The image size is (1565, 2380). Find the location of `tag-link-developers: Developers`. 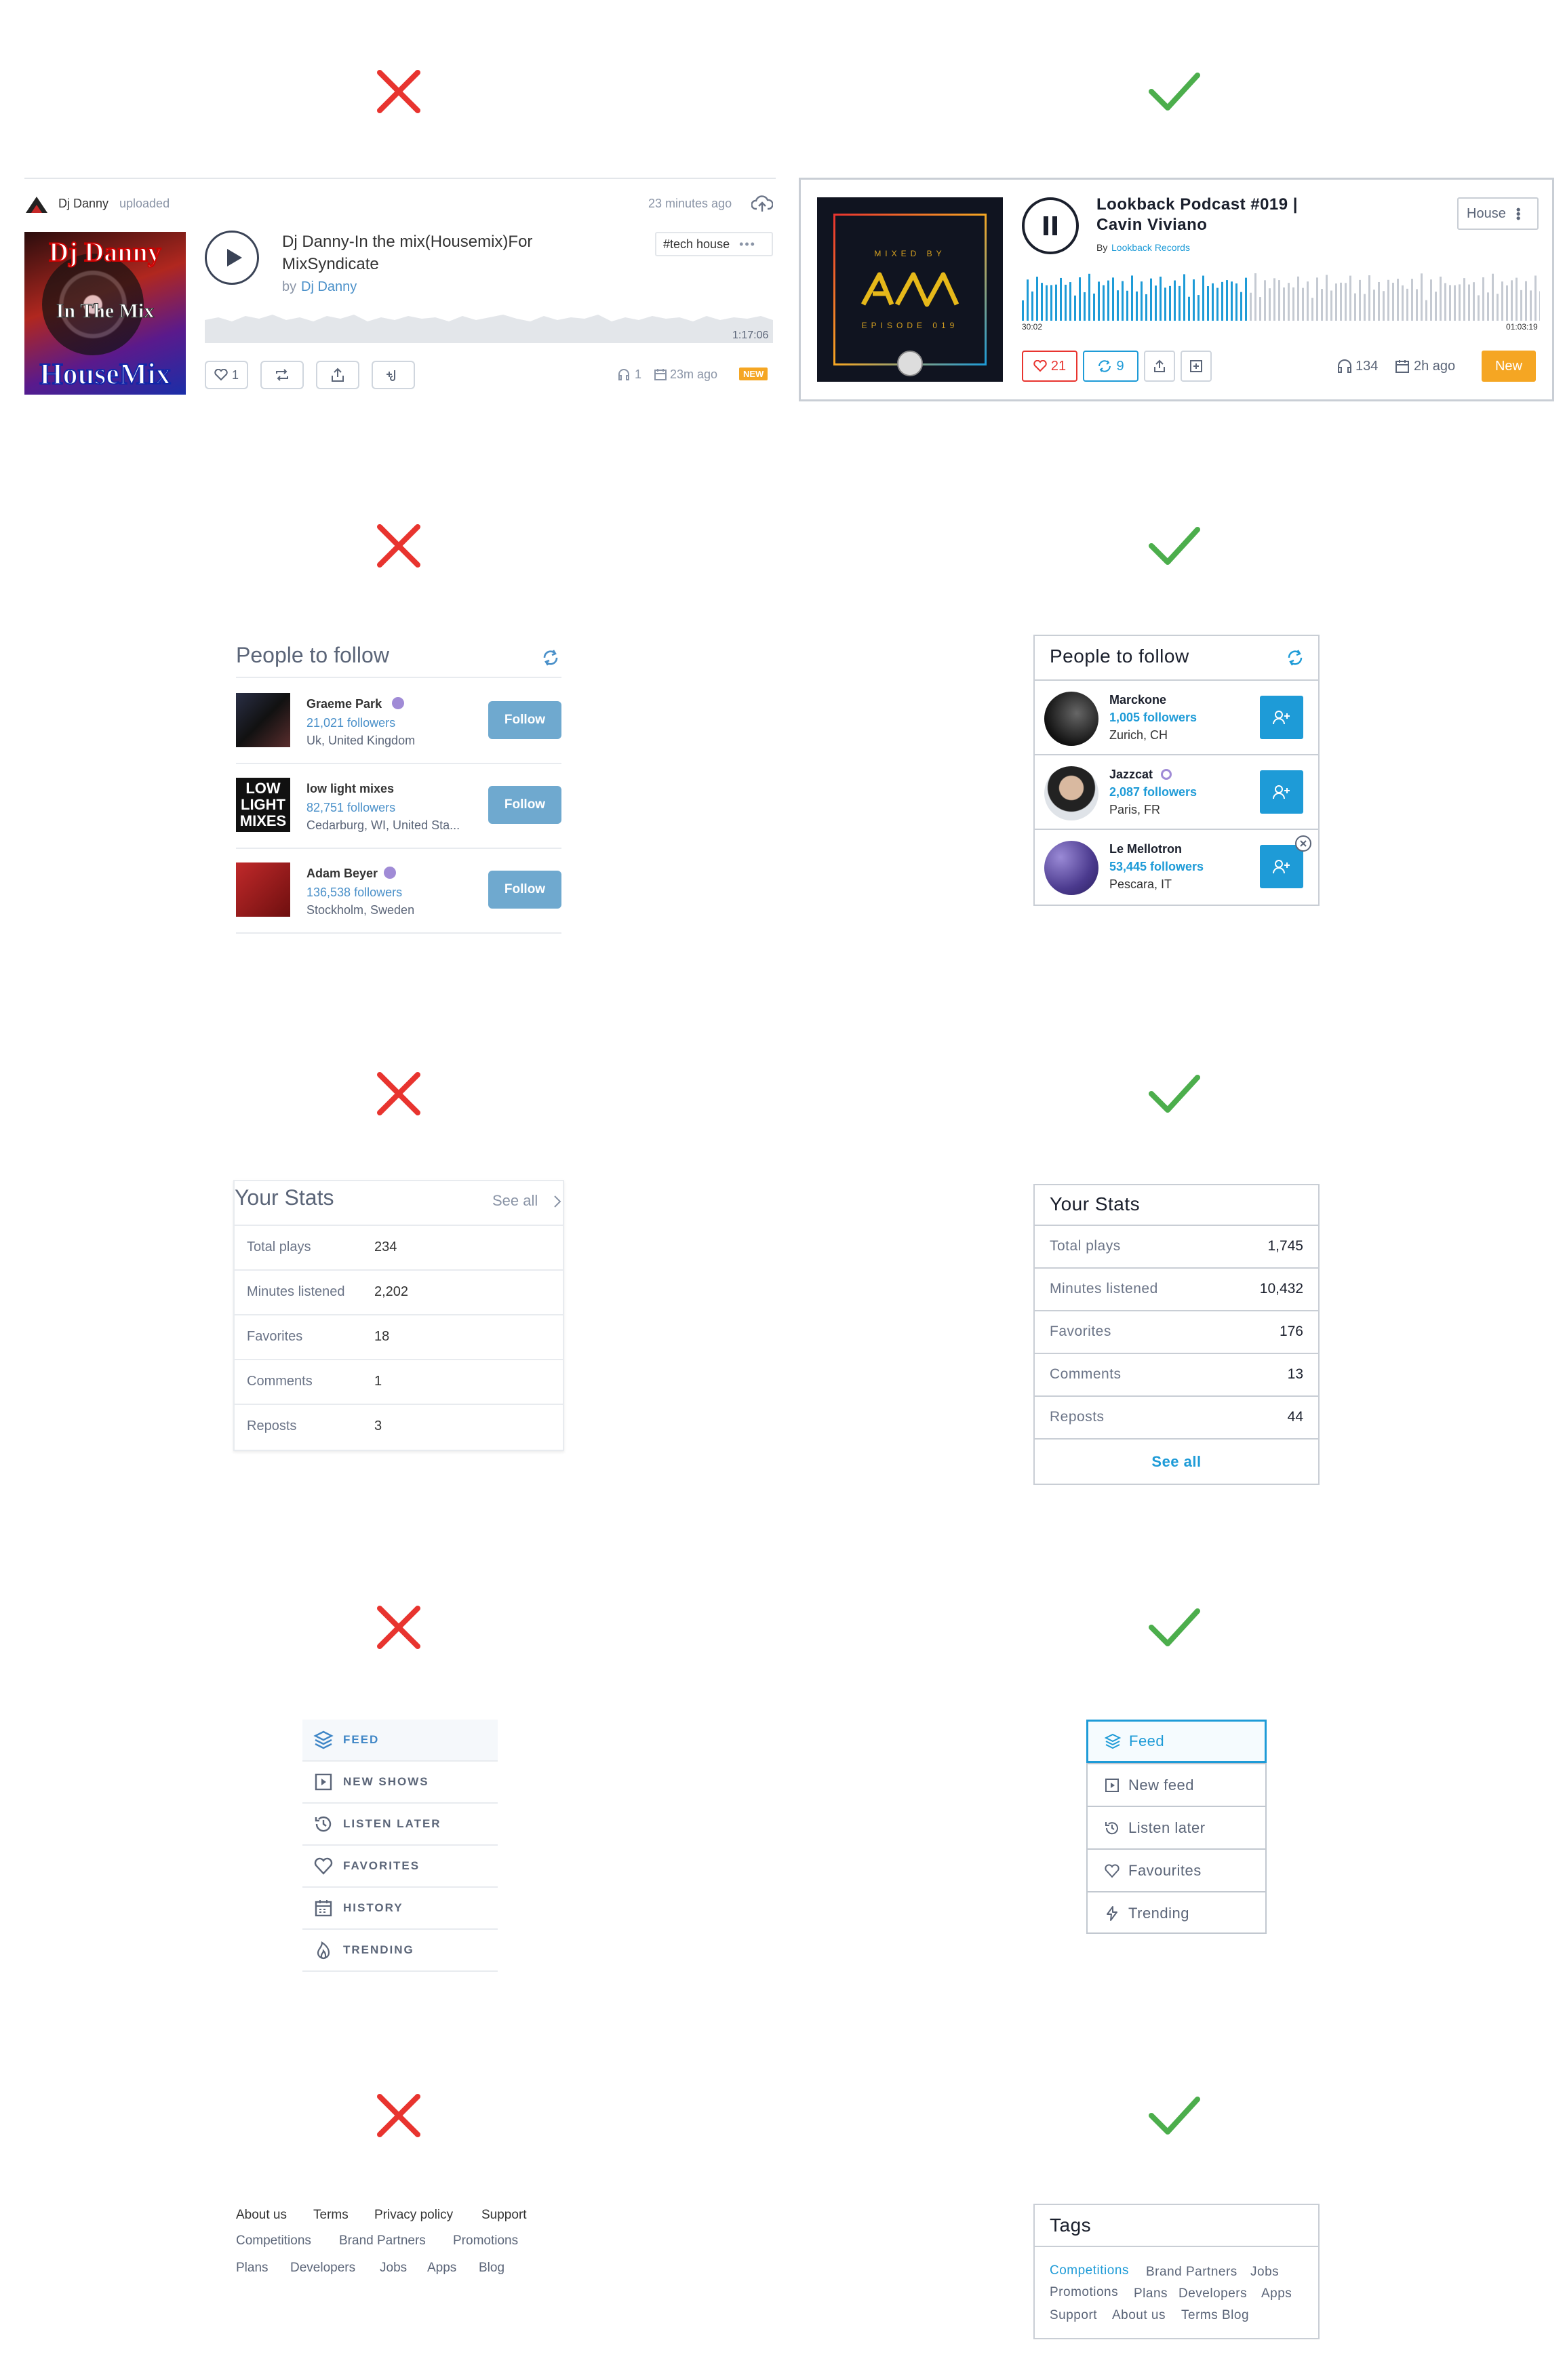

tag-link-developers: Developers is located at coordinates (1212, 2294).